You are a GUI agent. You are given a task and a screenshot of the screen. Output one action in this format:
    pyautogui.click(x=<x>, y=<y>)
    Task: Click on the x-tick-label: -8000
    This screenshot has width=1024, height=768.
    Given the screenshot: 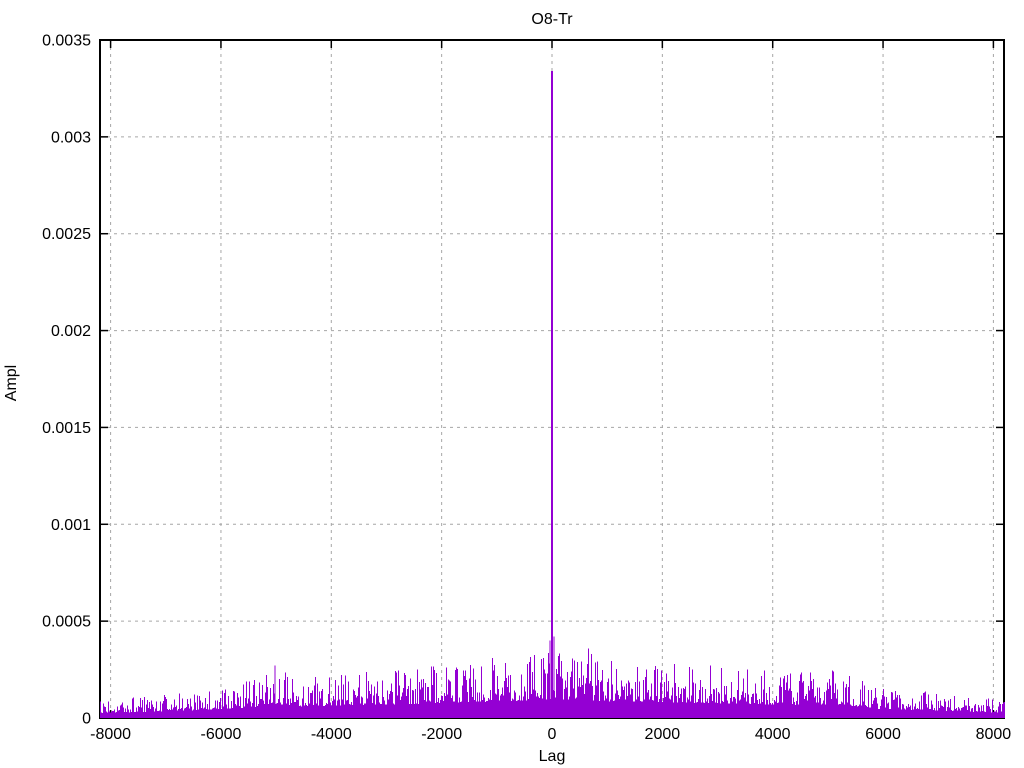 What is the action you would take?
    pyautogui.click(x=110, y=734)
    